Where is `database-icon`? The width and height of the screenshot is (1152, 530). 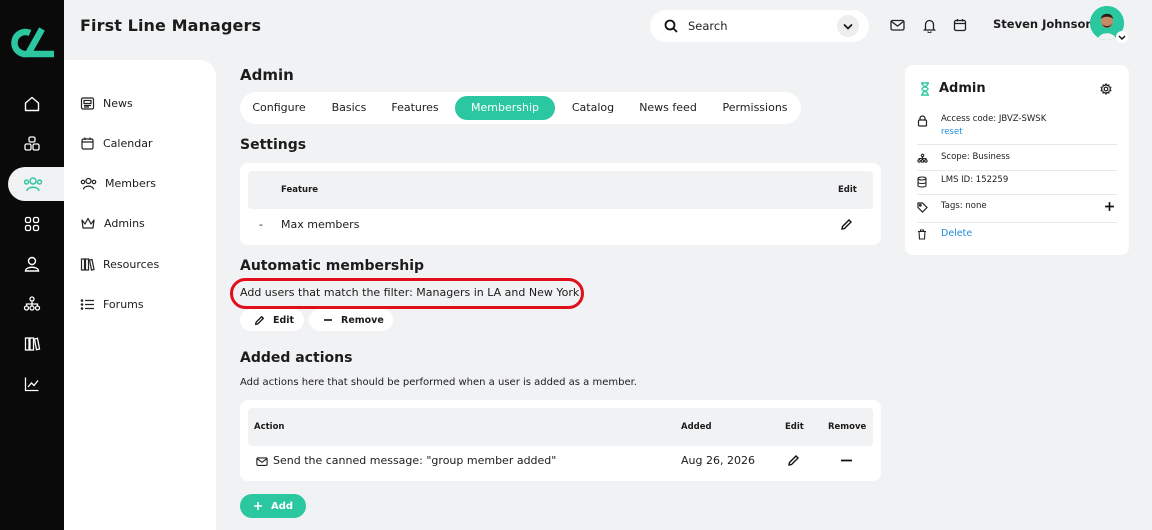 database-icon is located at coordinates (924, 182).